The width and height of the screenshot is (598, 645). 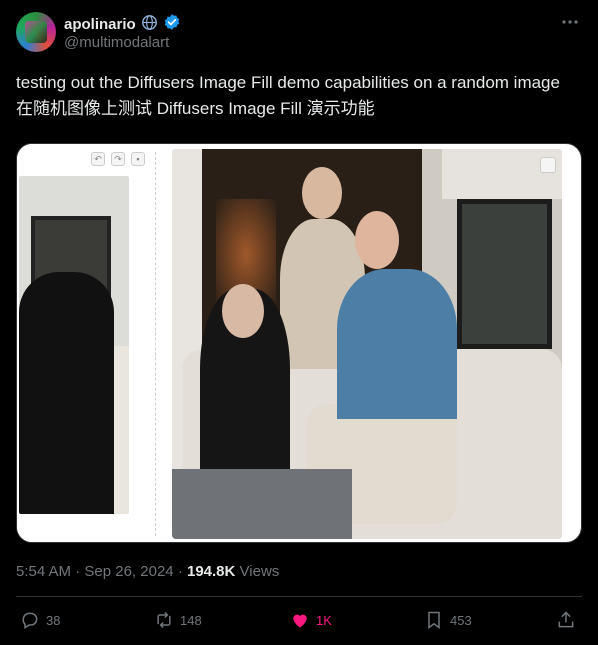 What do you see at coordinates (116, 42) in the screenshot?
I see `author-handle: @multimodalart` at bounding box center [116, 42].